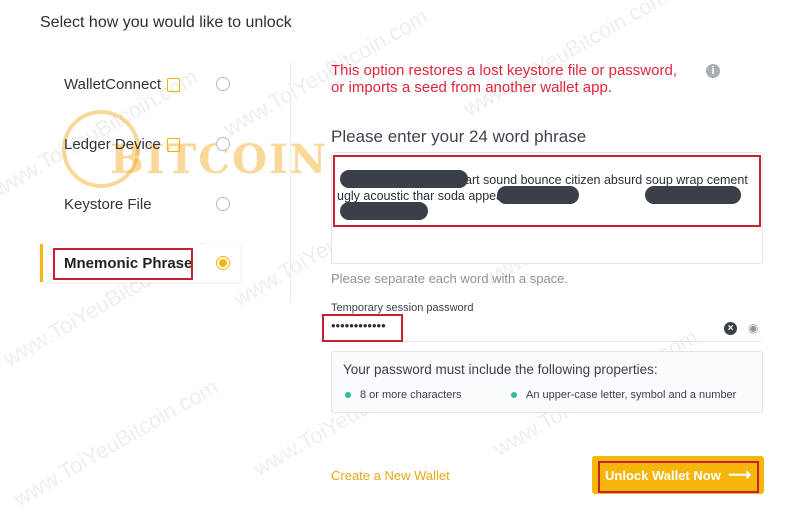 The height and width of the screenshot is (512, 785). I want to click on requirement-item: 8 or more characters, so click(403, 395).